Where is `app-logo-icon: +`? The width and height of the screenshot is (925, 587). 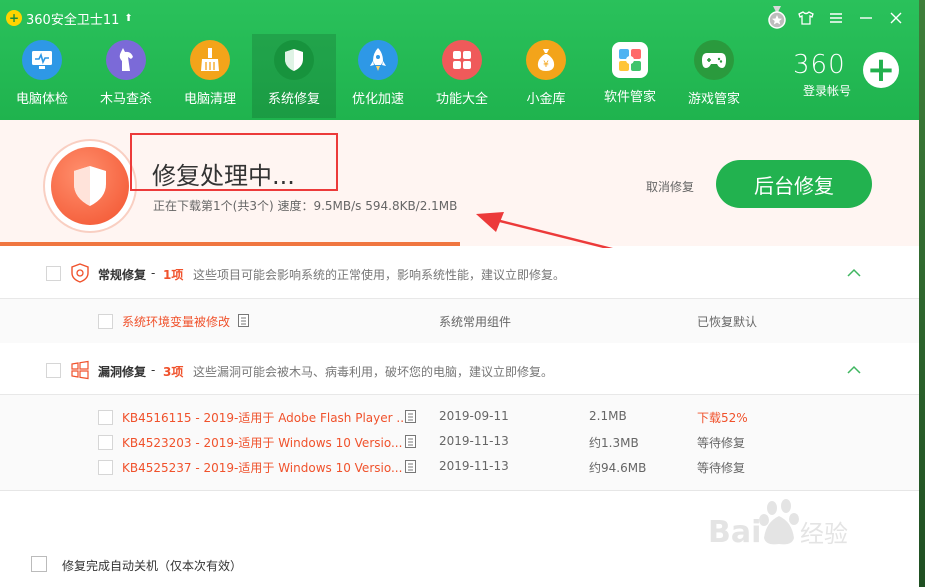
app-logo-icon: + is located at coordinates (14, 18).